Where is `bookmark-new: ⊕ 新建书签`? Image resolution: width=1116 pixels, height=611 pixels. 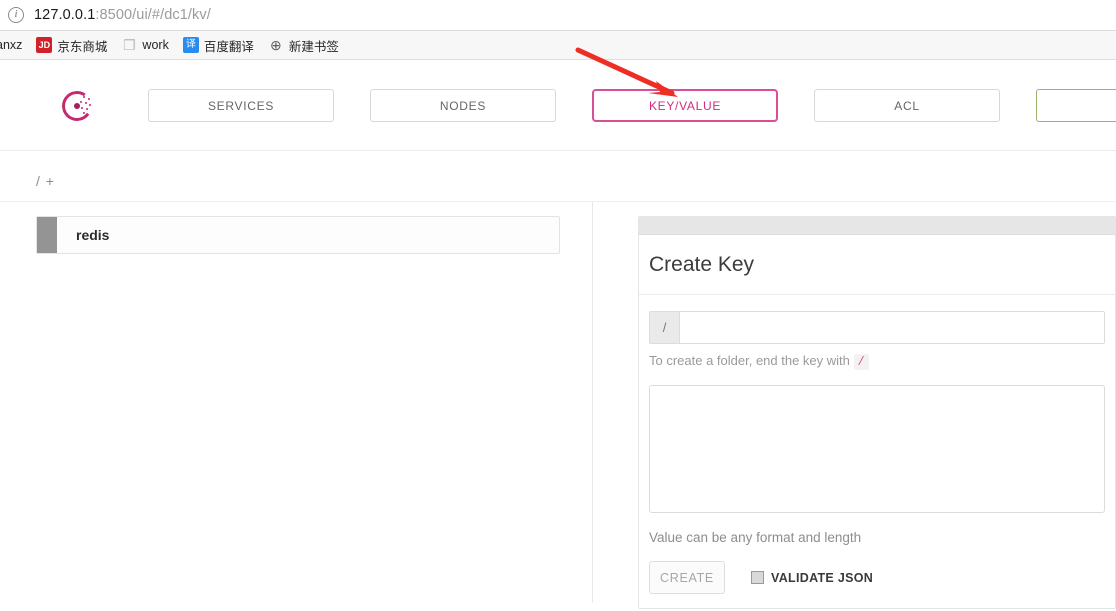
bookmark-new: ⊕ 新建书签 is located at coordinates (303, 45).